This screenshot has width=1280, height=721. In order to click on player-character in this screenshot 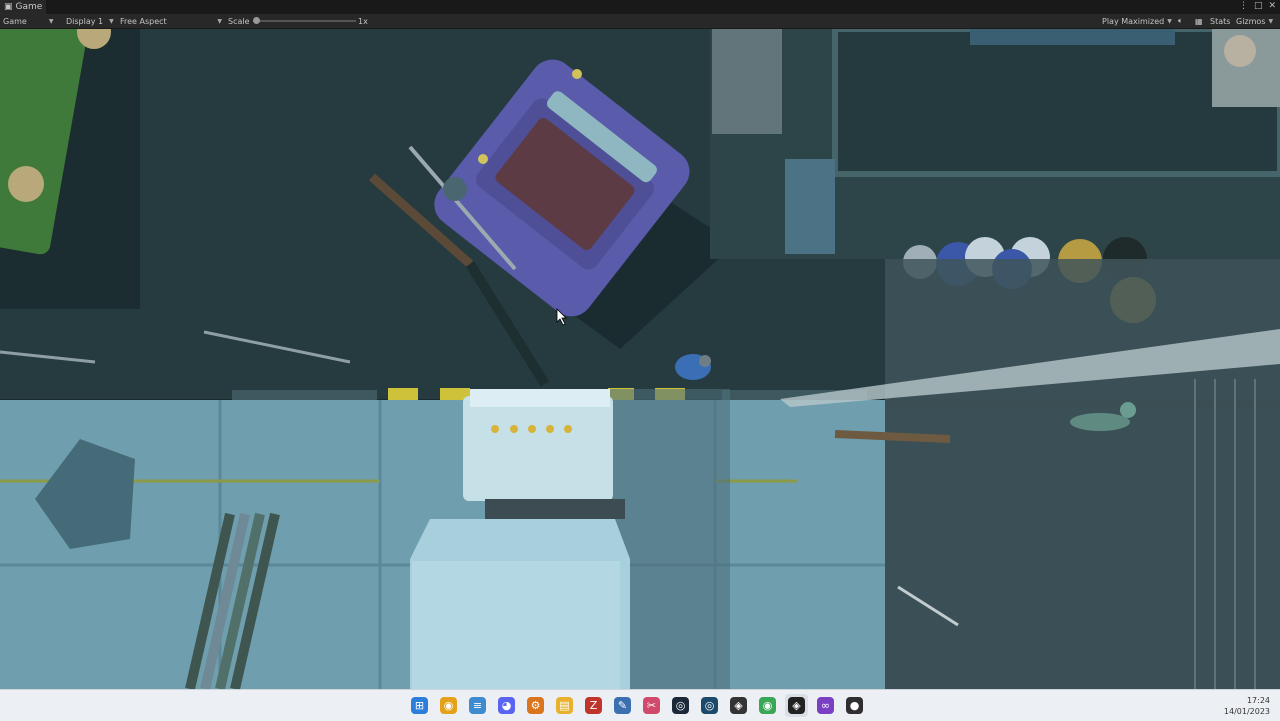, I will do `click(693, 367)`.